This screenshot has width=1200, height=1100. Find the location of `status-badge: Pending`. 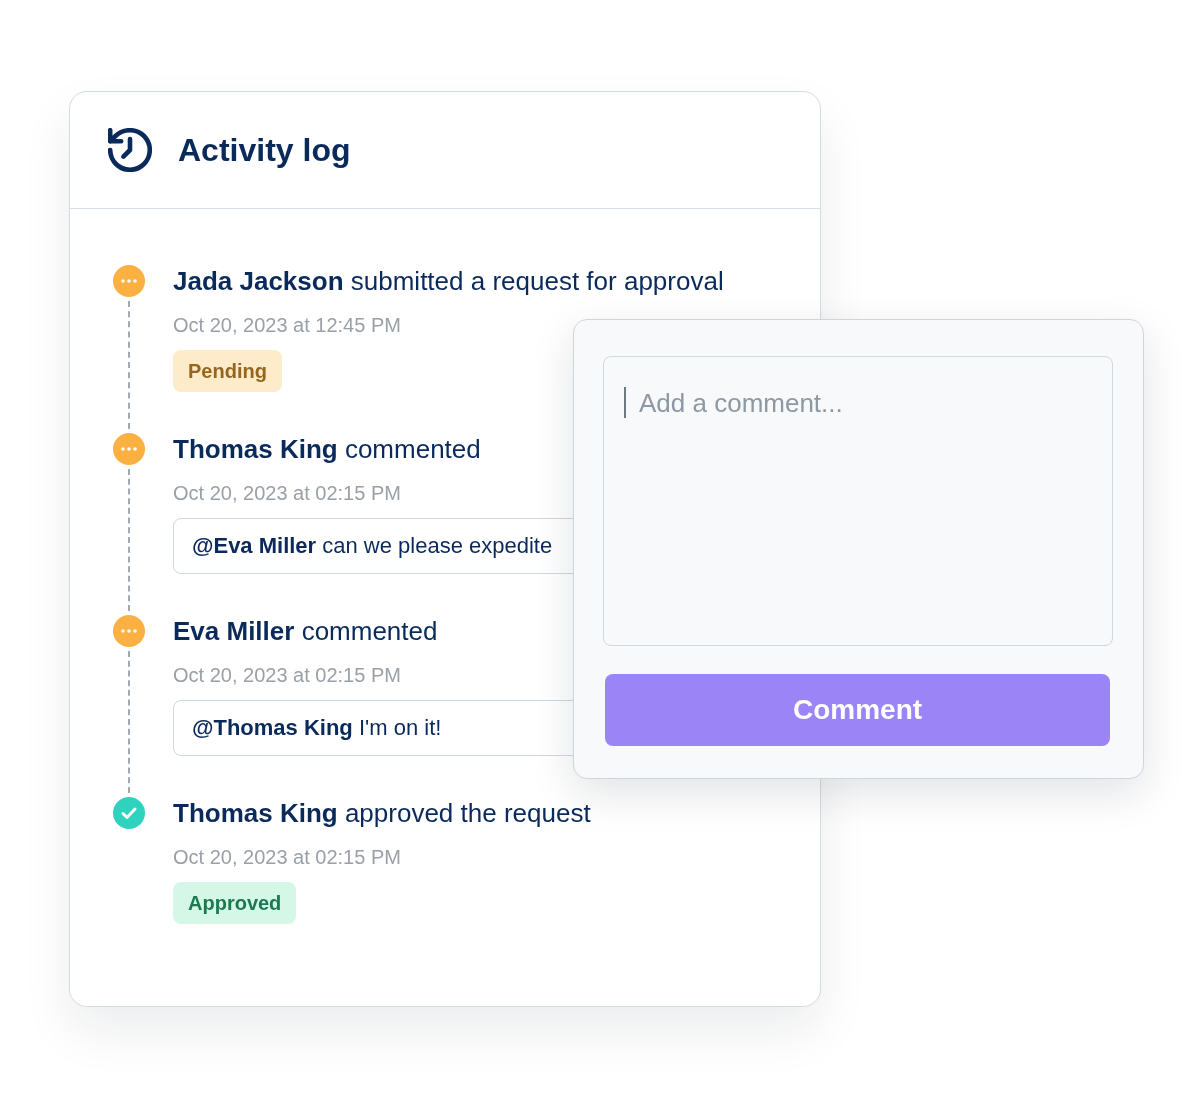

status-badge: Pending is located at coordinates (227, 371).